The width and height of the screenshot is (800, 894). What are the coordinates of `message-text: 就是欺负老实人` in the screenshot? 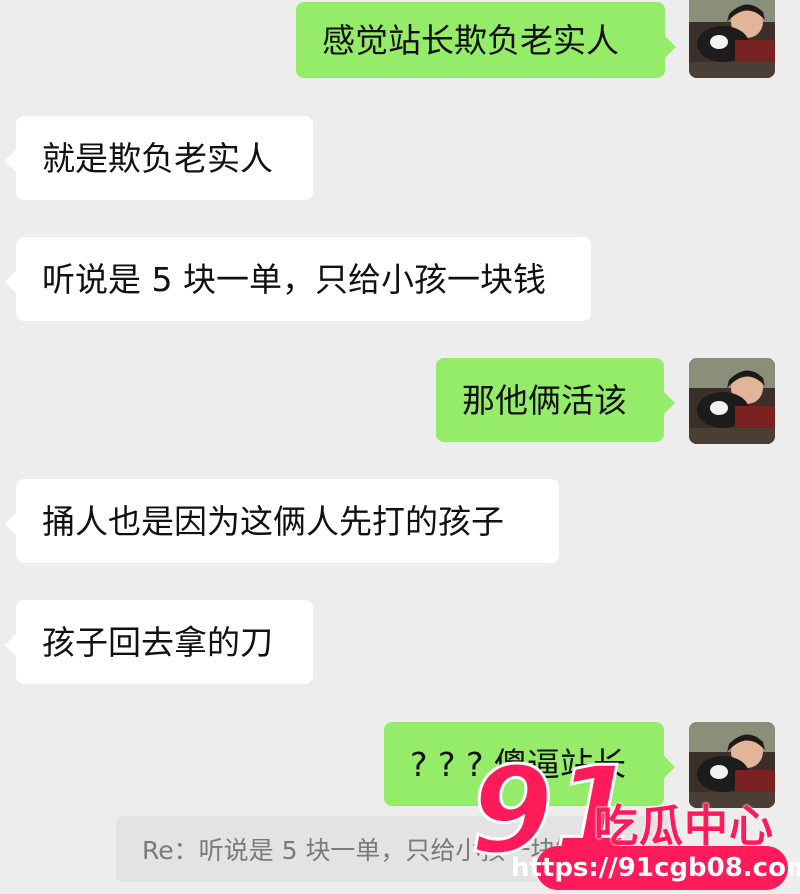 It's located at (157, 158).